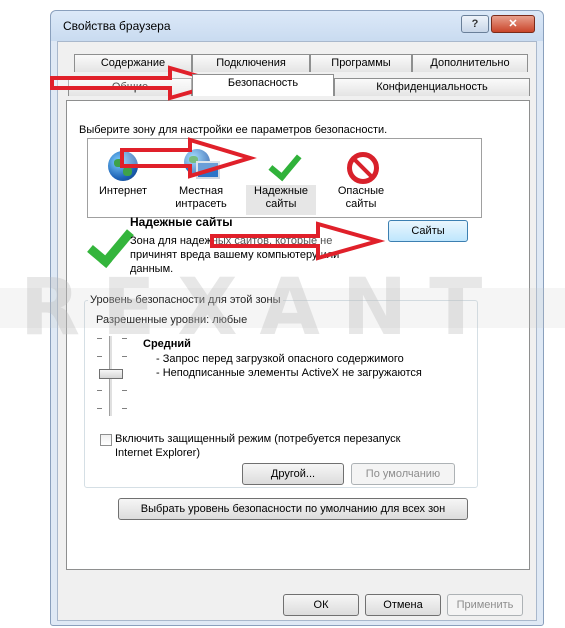 The height and width of the screenshot is (628, 565). Describe the element at coordinates (263, 85) in the screenshot. I see `tab-security: Безопасность` at that location.